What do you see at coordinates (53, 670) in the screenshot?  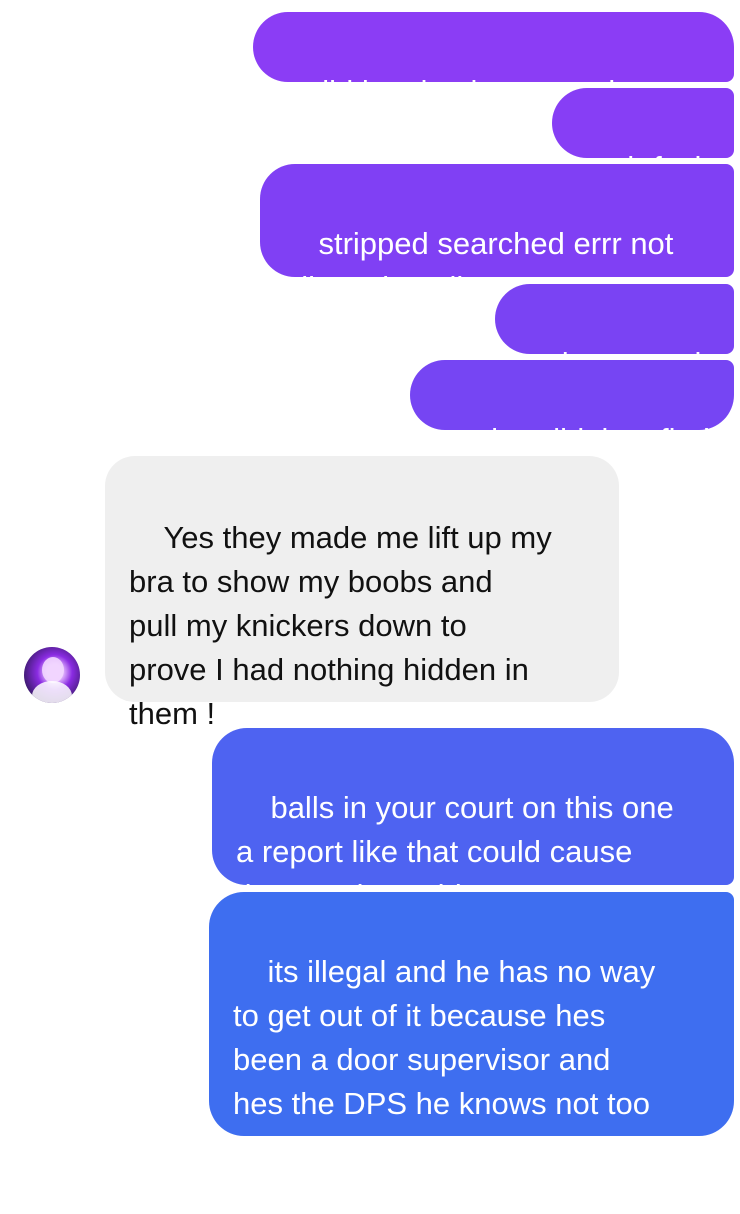 I see `avatar-face` at bounding box center [53, 670].